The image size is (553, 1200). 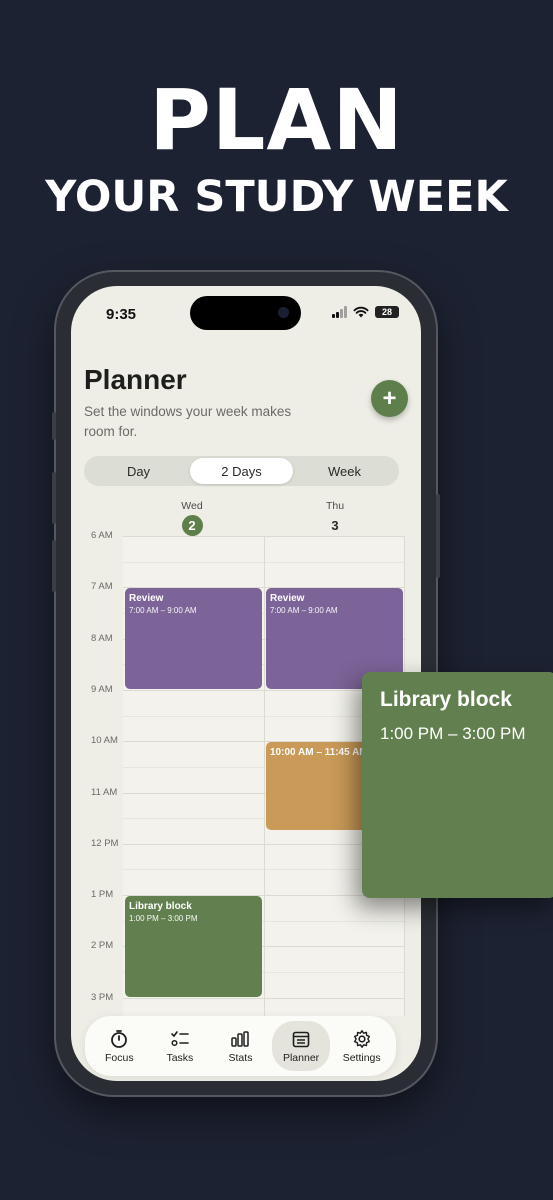 I want to click on view-switcher: Day 2 Days Week, so click(x=241, y=471).